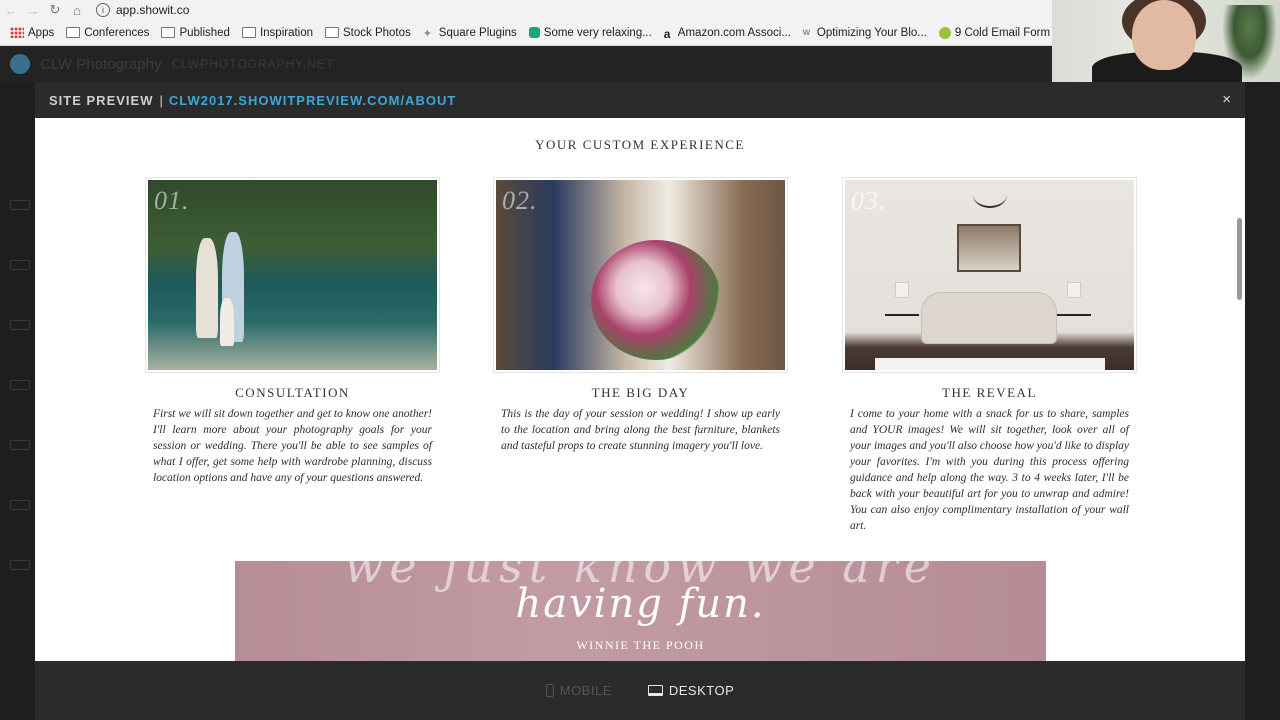 This screenshot has height=720, width=1280. I want to click on rug-image, so click(990, 364).